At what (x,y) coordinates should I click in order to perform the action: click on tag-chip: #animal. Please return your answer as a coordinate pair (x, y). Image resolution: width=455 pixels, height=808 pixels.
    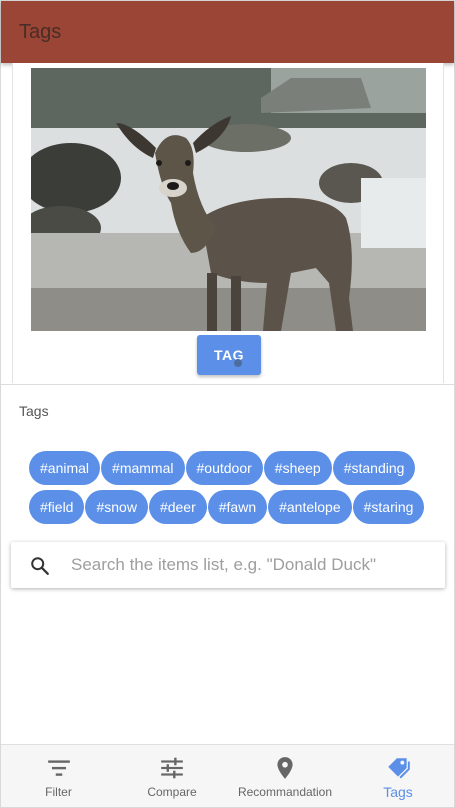
    Looking at the image, I should click on (65, 468).